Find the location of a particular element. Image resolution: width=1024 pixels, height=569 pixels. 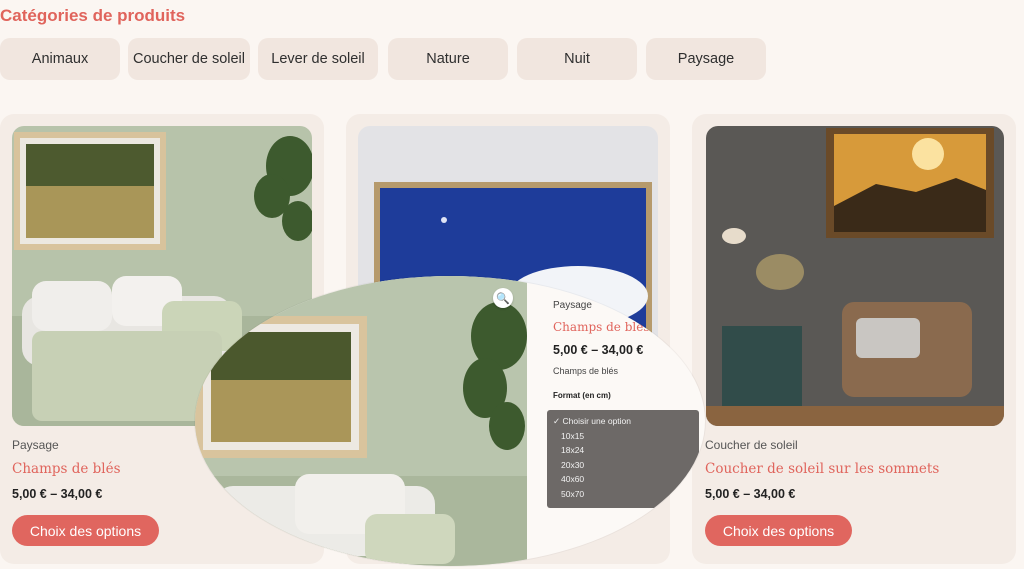

category-nuit: Nuit is located at coordinates (577, 59).